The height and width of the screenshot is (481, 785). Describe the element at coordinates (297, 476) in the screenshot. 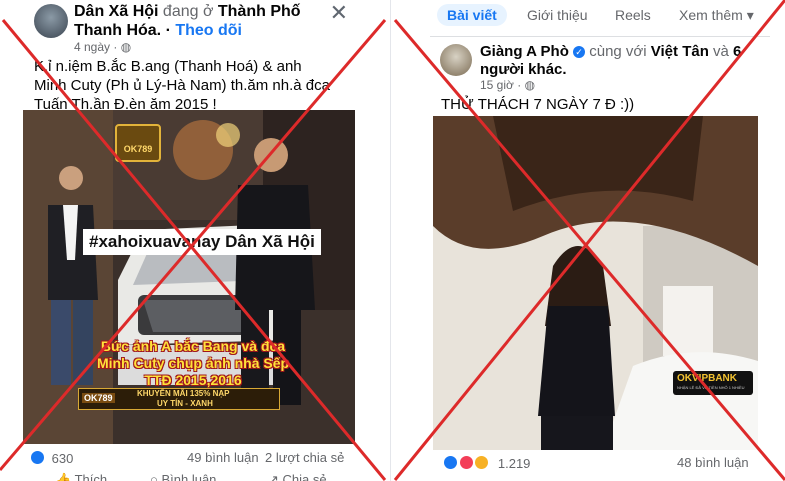

I see `share-button: ↗ Chia sẻ` at that location.